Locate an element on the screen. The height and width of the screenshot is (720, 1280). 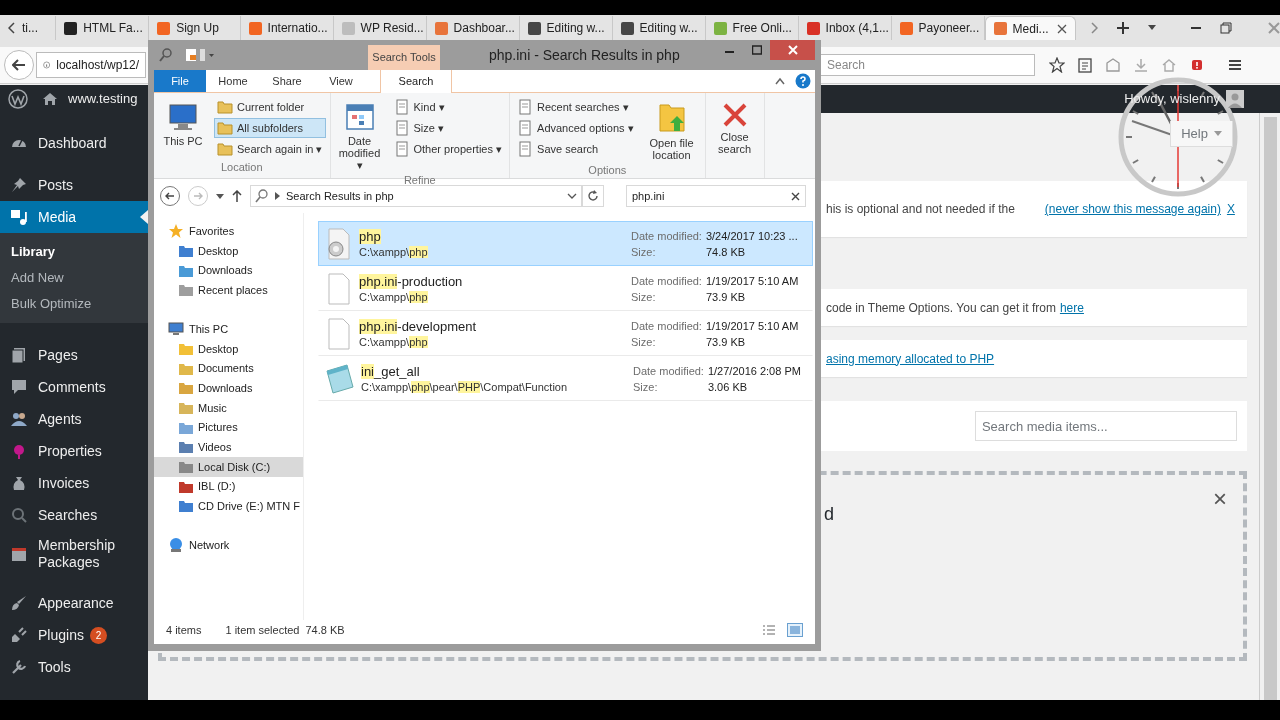
result-row: php.ini-production C:\xampp\php Date modified: 1/19/2017 5:10 AM Size: 73.9 KB is located at coordinates (565, 288).